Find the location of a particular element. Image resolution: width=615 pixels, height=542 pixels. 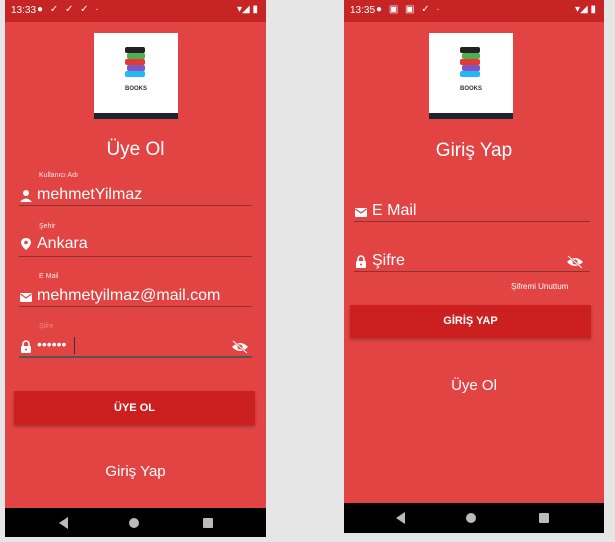

email-label: E Mail is located at coordinates (49, 276).